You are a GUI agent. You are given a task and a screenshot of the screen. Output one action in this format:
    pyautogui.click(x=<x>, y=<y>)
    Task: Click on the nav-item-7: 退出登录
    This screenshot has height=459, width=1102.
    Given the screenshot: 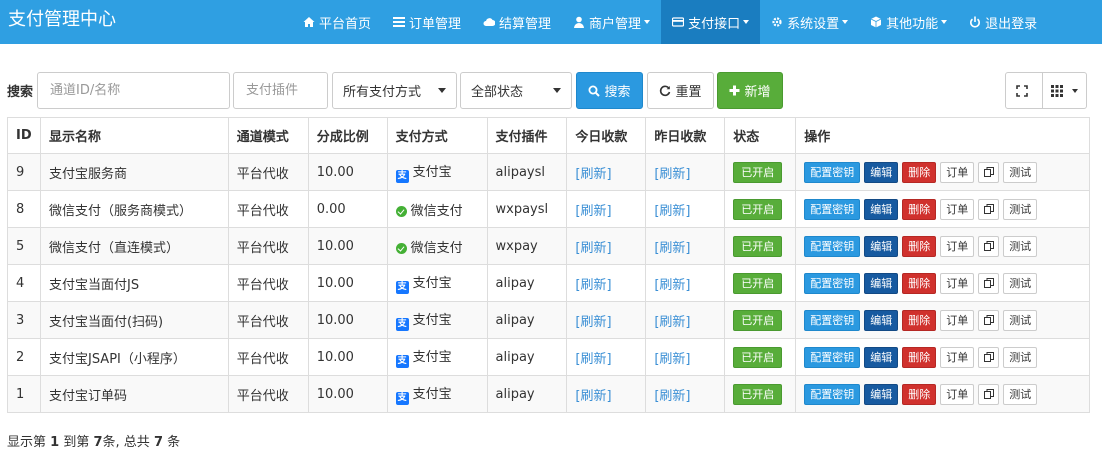 What is the action you would take?
    pyautogui.click(x=1003, y=22)
    